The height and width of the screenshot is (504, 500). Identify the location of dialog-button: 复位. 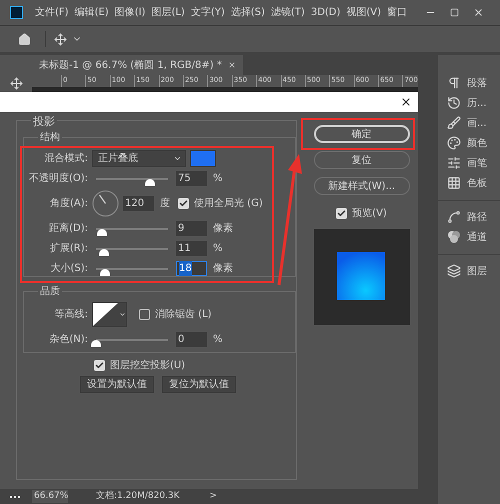
(362, 160).